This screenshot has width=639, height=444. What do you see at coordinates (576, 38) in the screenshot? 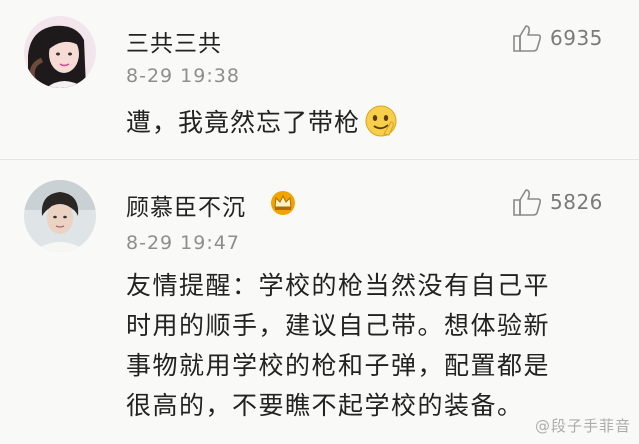
I see `like-count: 6935` at bounding box center [576, 38].